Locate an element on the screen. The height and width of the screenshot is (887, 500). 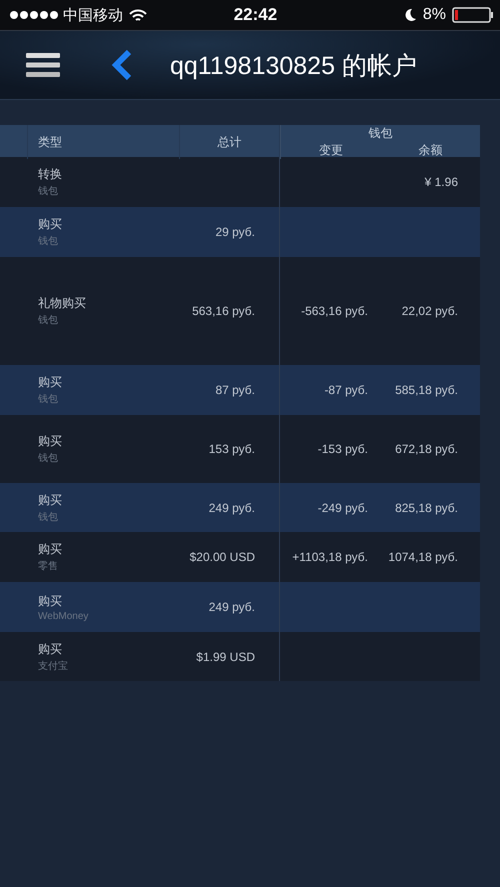
wallet-change: -87 руб. is located at coordinates (346, 390).